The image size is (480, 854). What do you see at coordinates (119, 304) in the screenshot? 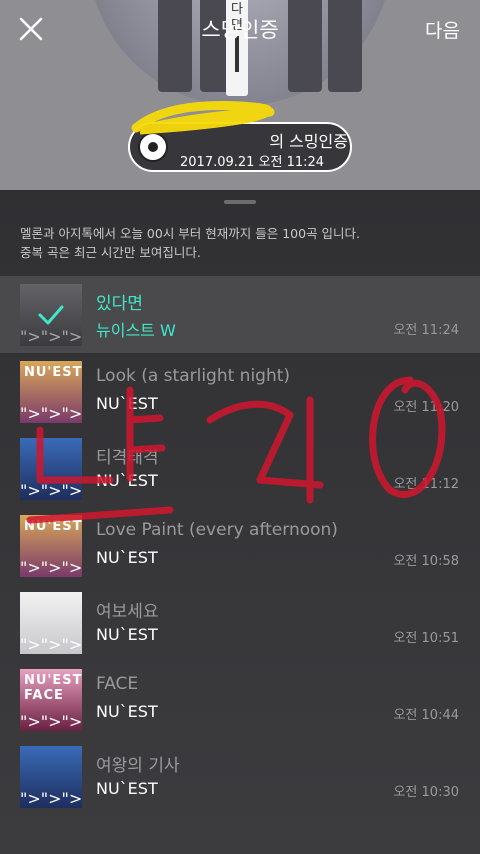
I see `song-title: 있다면` at bounding box center [119, 304].